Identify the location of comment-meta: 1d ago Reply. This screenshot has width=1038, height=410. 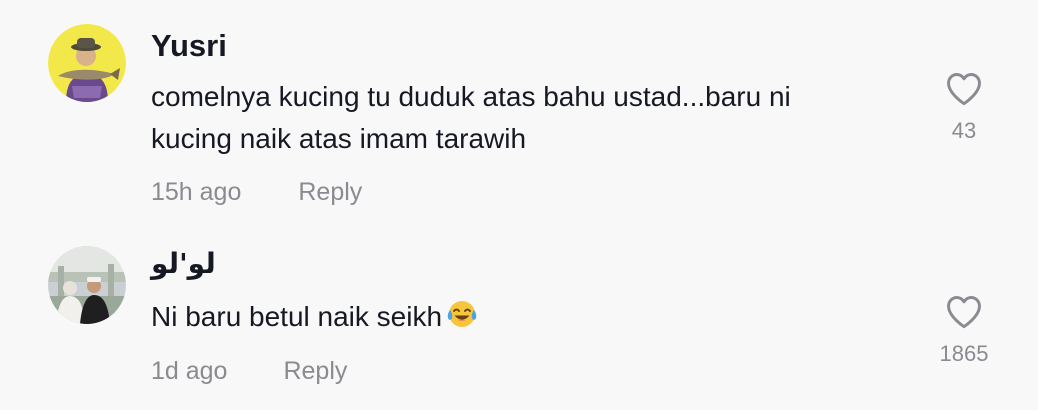
(249, 371).